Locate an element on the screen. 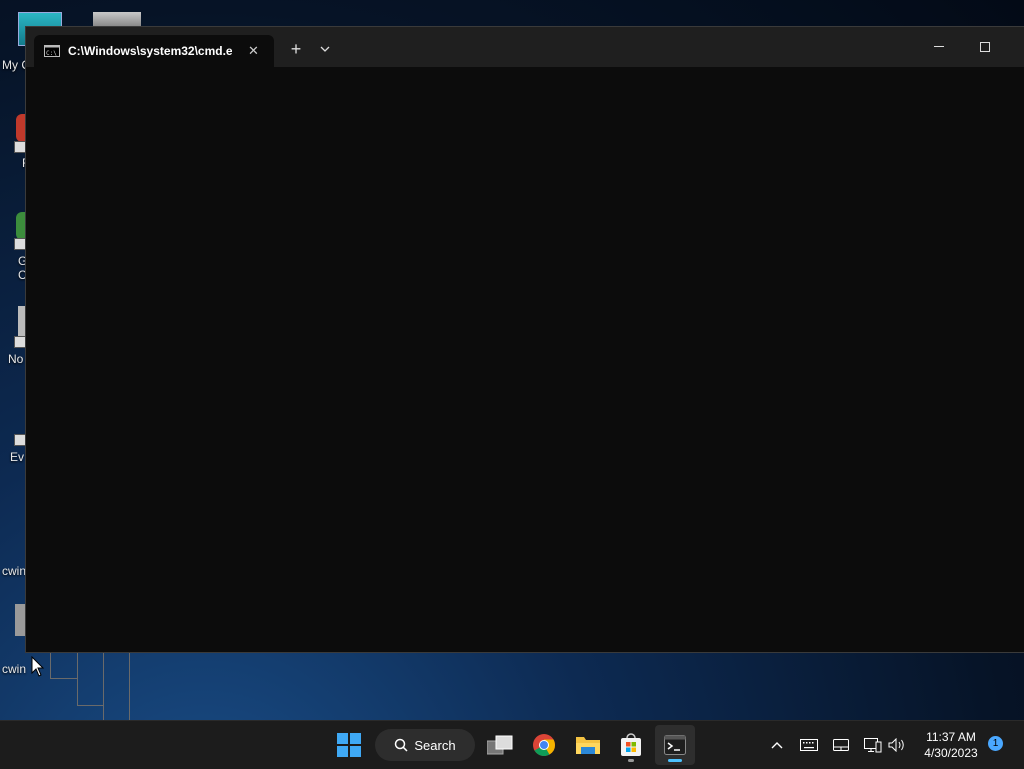 The width and height of the screenshot is (1024, 769). terminal-icon is located at coordinates (675, 745).